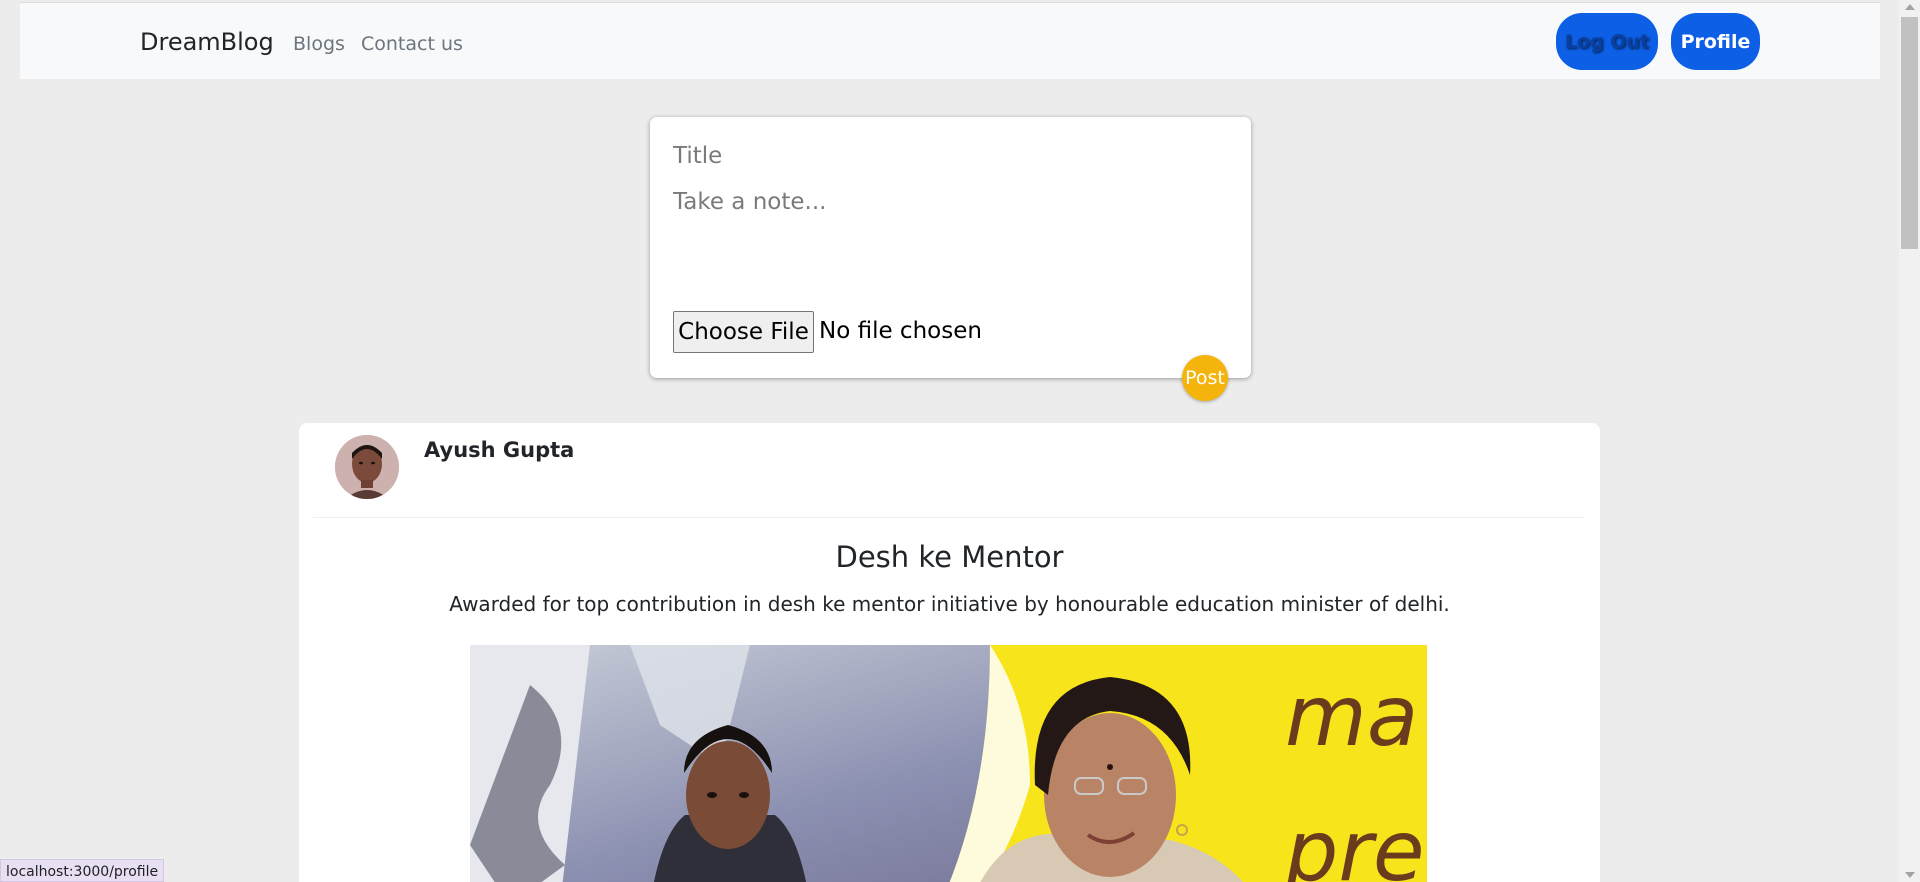 The width and height of the screenshot is (1920, 882). I want to click on title-input, so click(948, 156).